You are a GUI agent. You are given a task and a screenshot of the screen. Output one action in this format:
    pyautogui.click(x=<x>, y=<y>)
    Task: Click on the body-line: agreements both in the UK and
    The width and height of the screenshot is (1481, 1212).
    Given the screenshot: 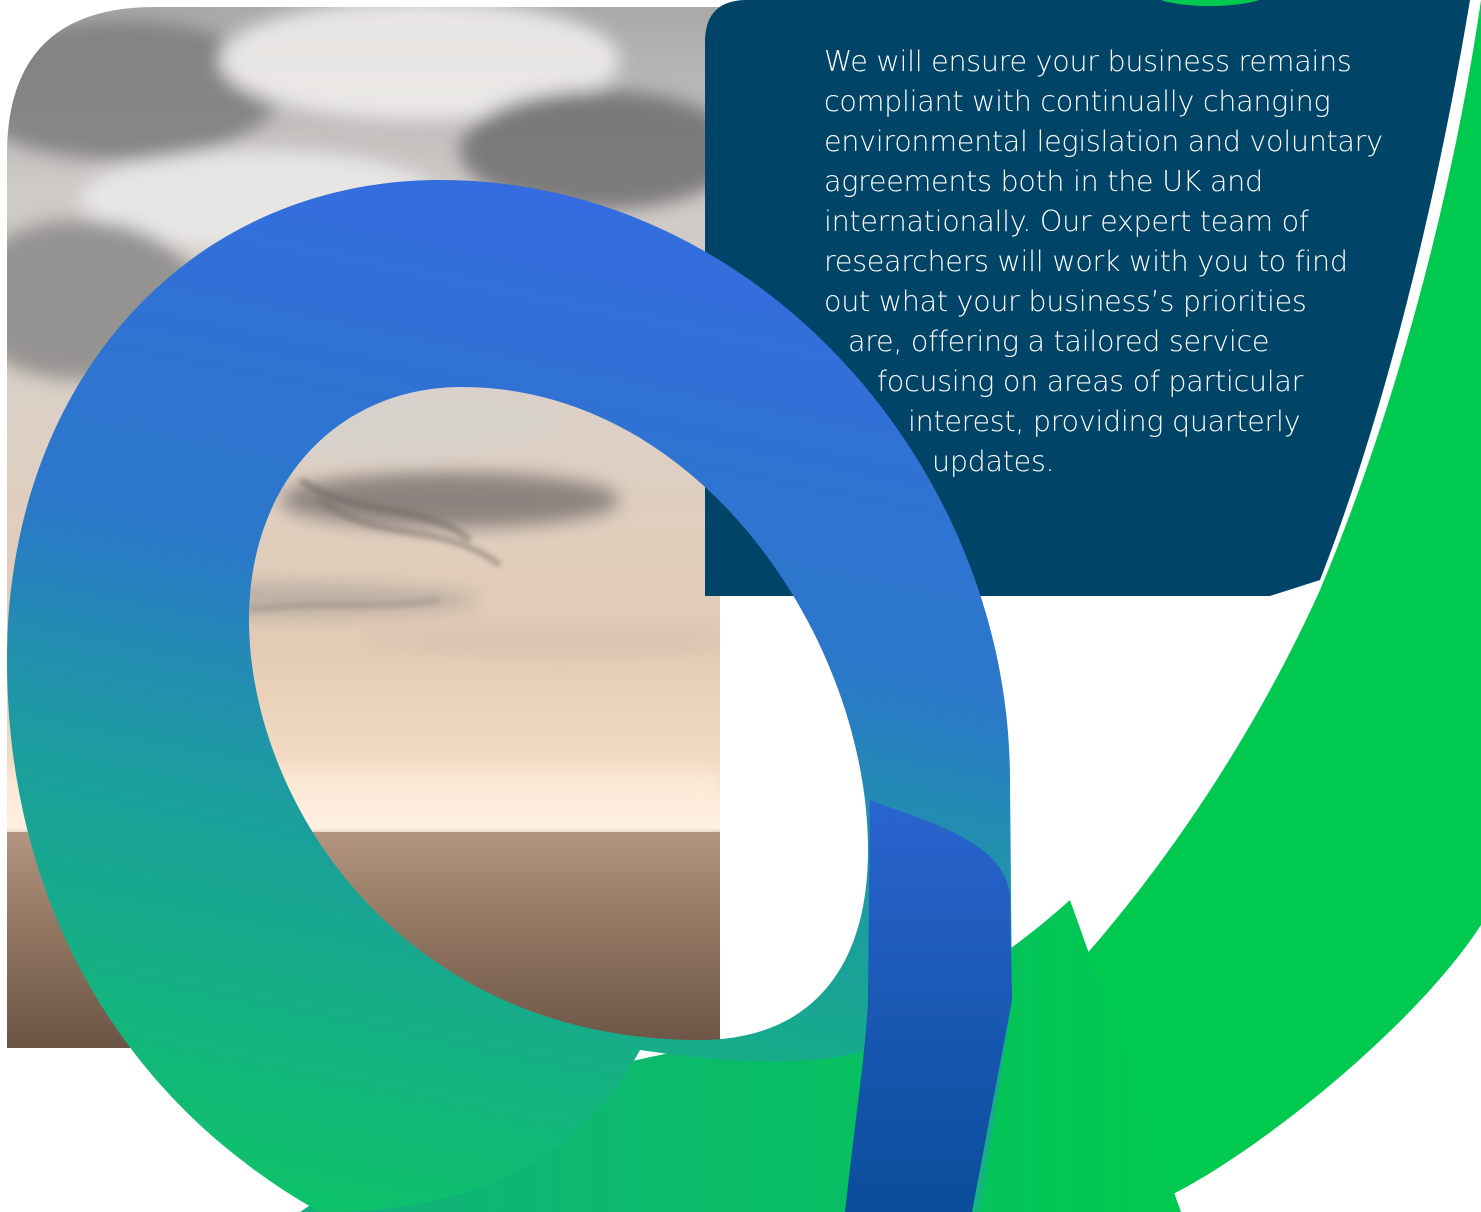 What is the action you would take?
    pyautogui.click(x=1043, y=181)
    